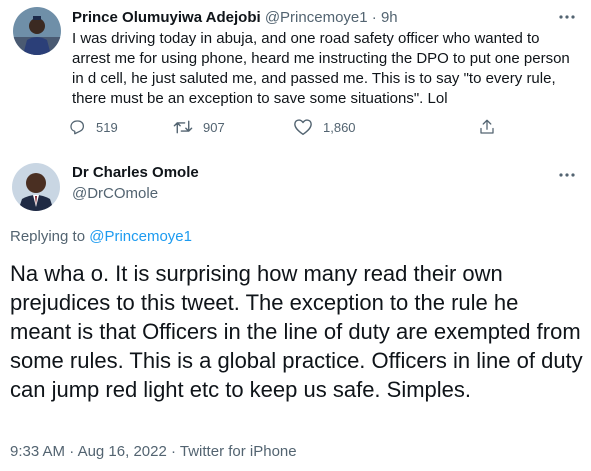 This screenshot has width=591, height=471. I want to click on share-button, so click(487, 127).